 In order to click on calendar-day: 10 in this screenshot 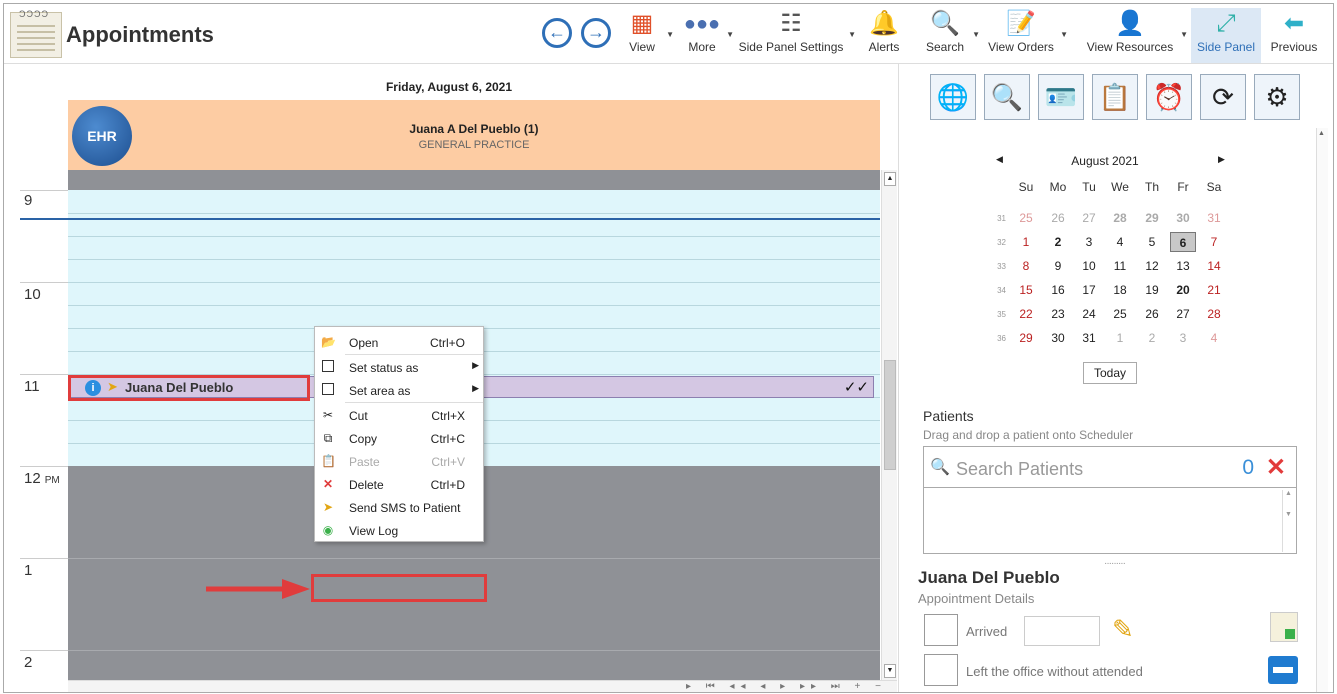, I will do `click(1089, 266)`.